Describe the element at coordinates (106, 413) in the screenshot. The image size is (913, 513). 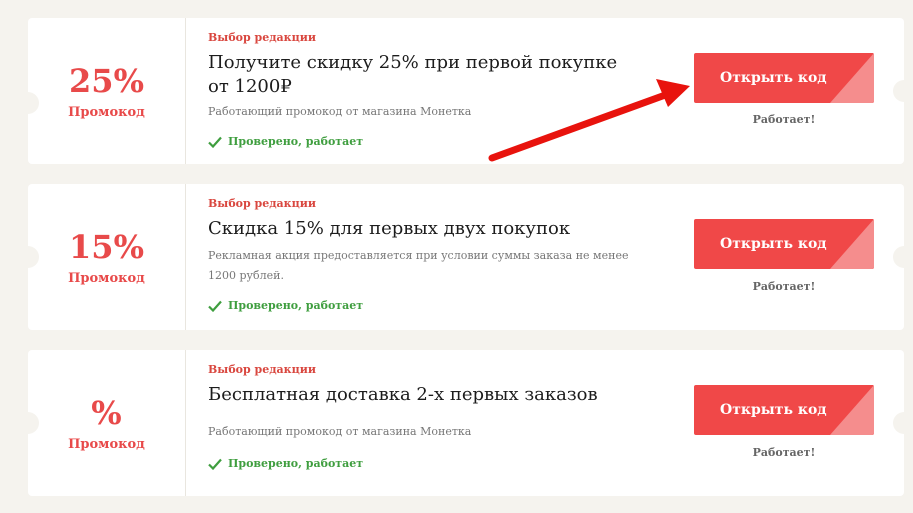
I see `discount-percent: %` at that location.